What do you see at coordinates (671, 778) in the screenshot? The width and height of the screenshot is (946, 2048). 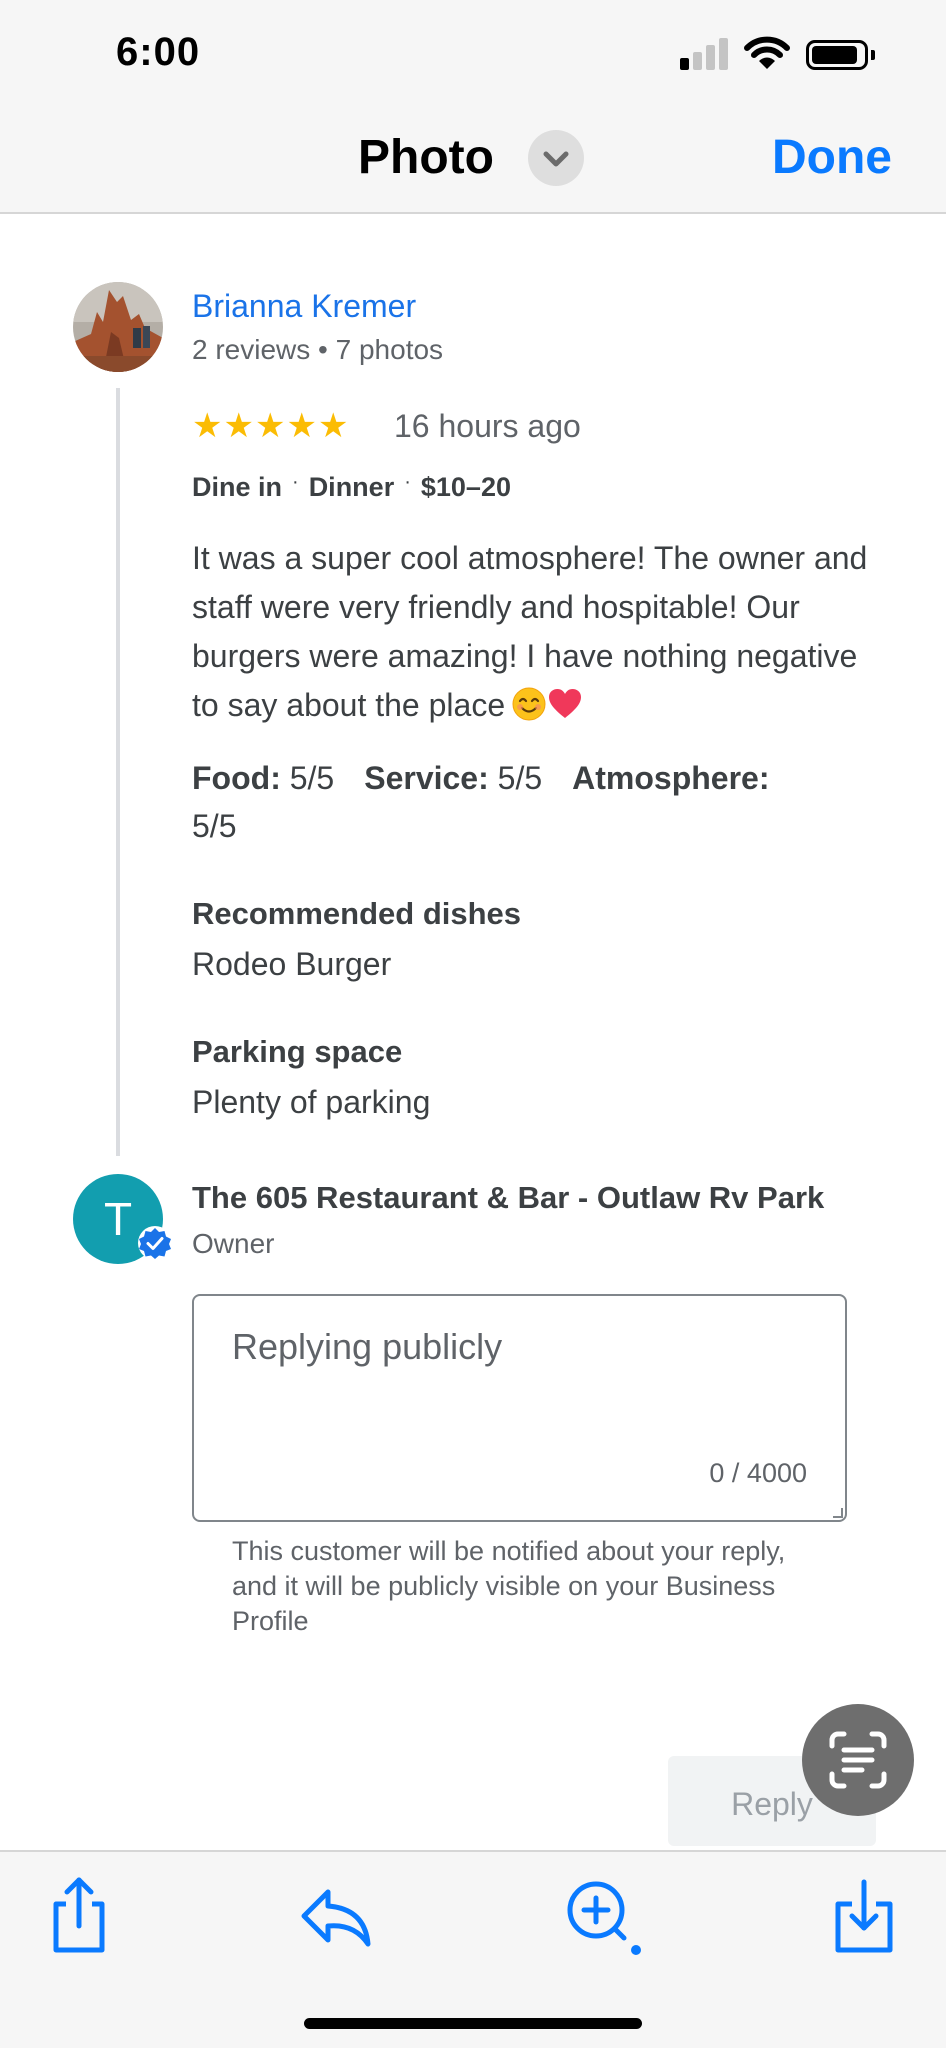 I see `rating-atmosphere-label: Atmosphere:` at bounding box center [671, 778].